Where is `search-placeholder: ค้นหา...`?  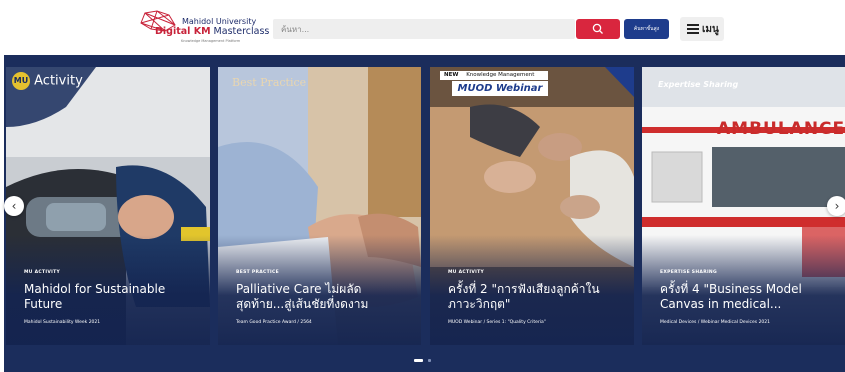 search-placeholder: ค้นหา... is located at coordinates (295, 29).